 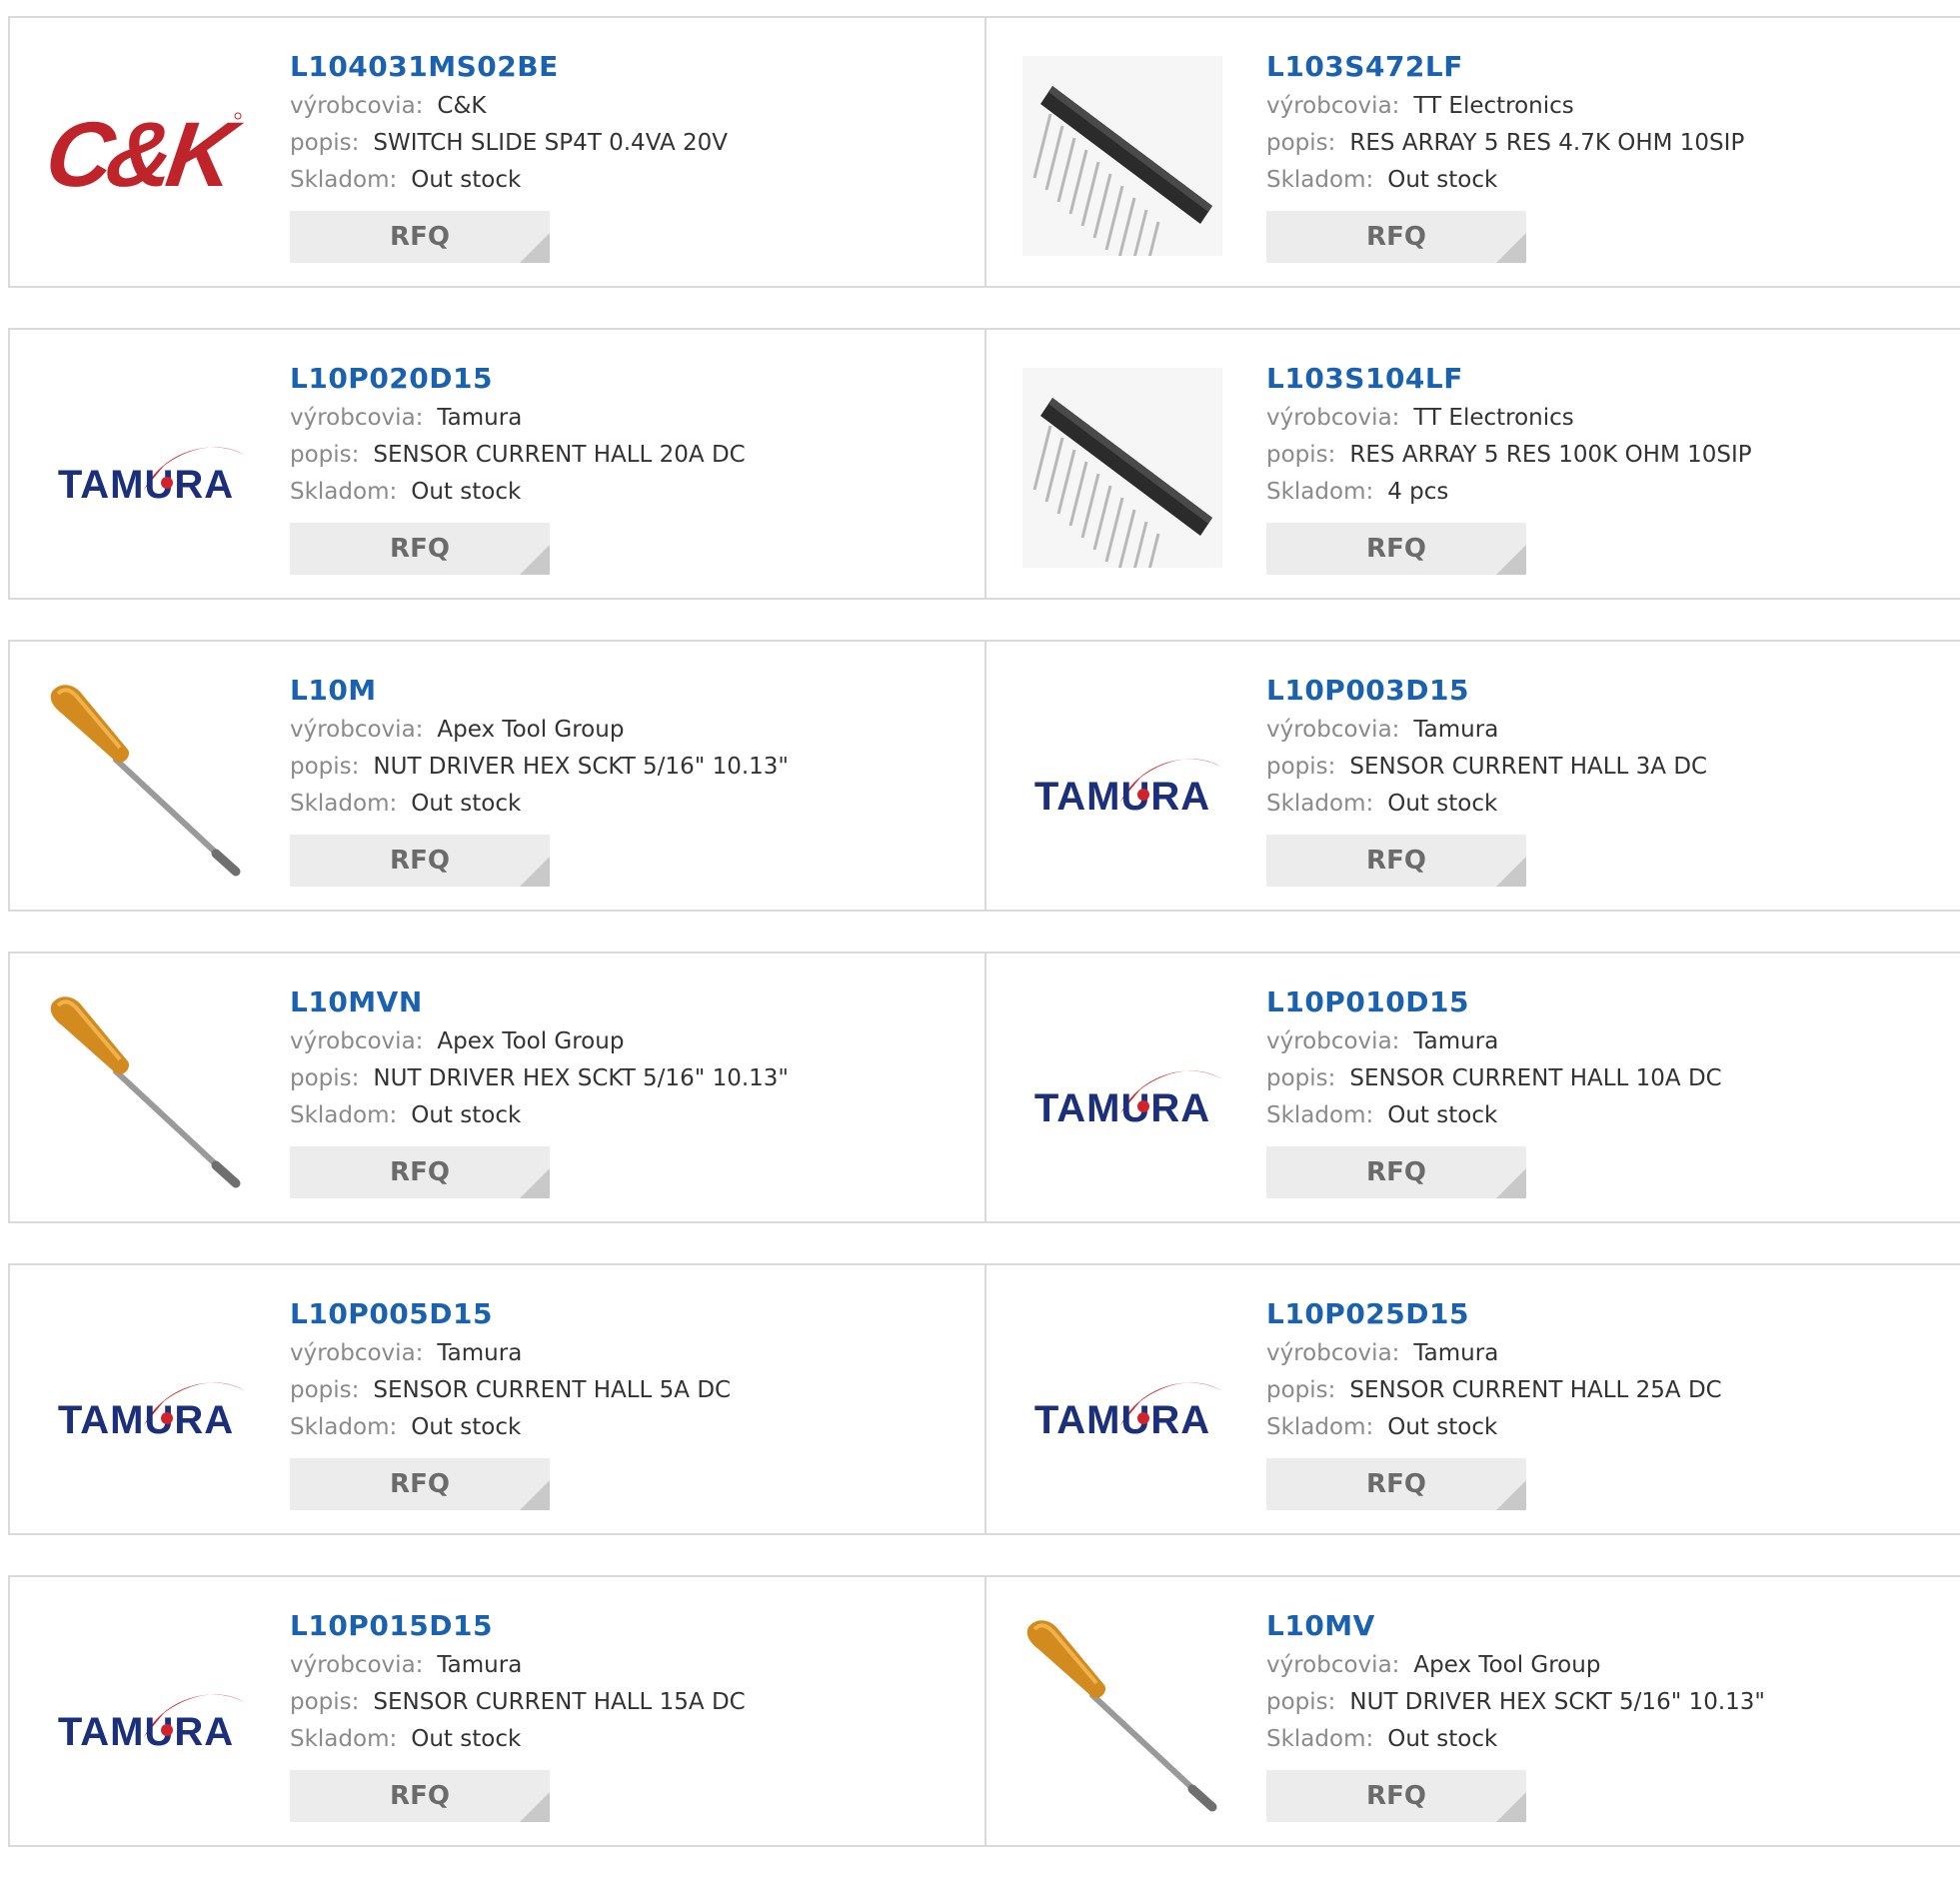 I want to click on description-value: RES ARRAY 5 RES 100K OHM 10SIP, so click(x=1550, y=455).